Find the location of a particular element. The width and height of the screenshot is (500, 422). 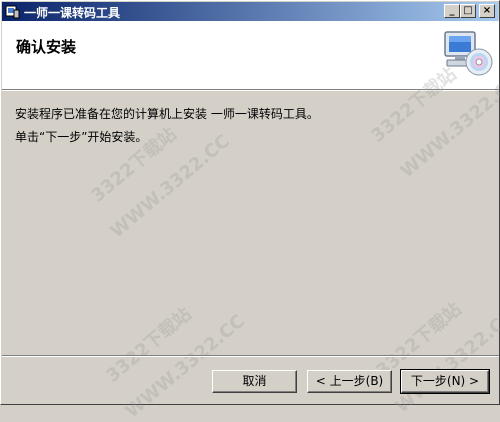

close-button: × is located at coordinates (487, 11).